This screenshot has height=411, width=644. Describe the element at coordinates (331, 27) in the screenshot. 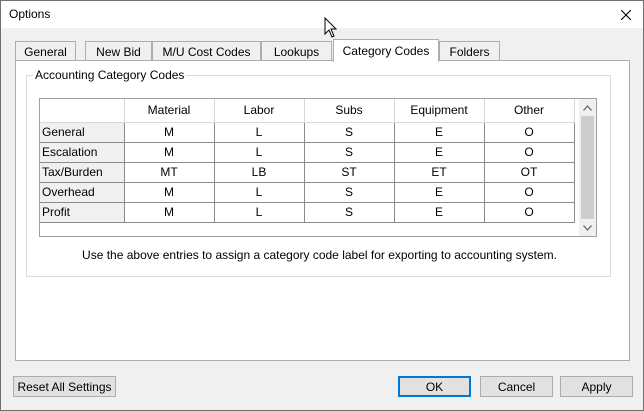

I see `mouse-pointer-icon` at that location.